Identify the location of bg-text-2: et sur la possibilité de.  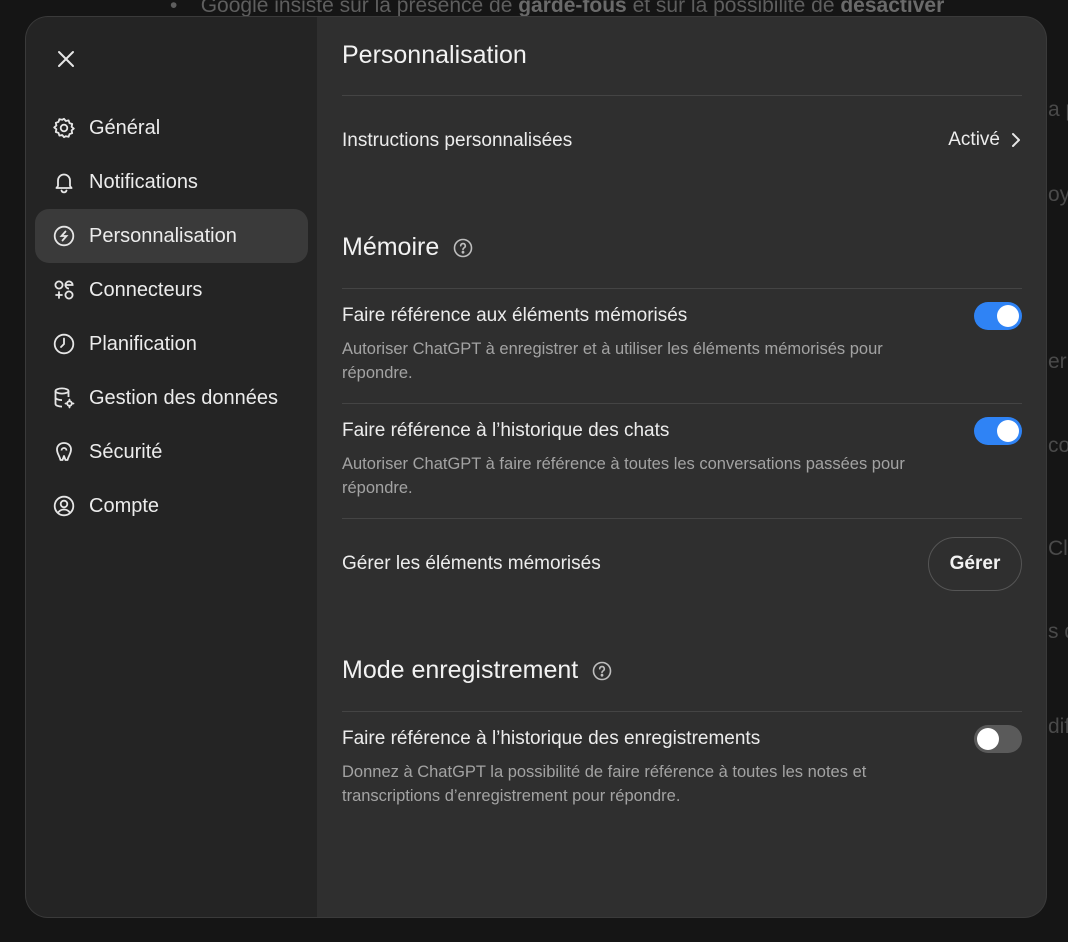
(733, 8).